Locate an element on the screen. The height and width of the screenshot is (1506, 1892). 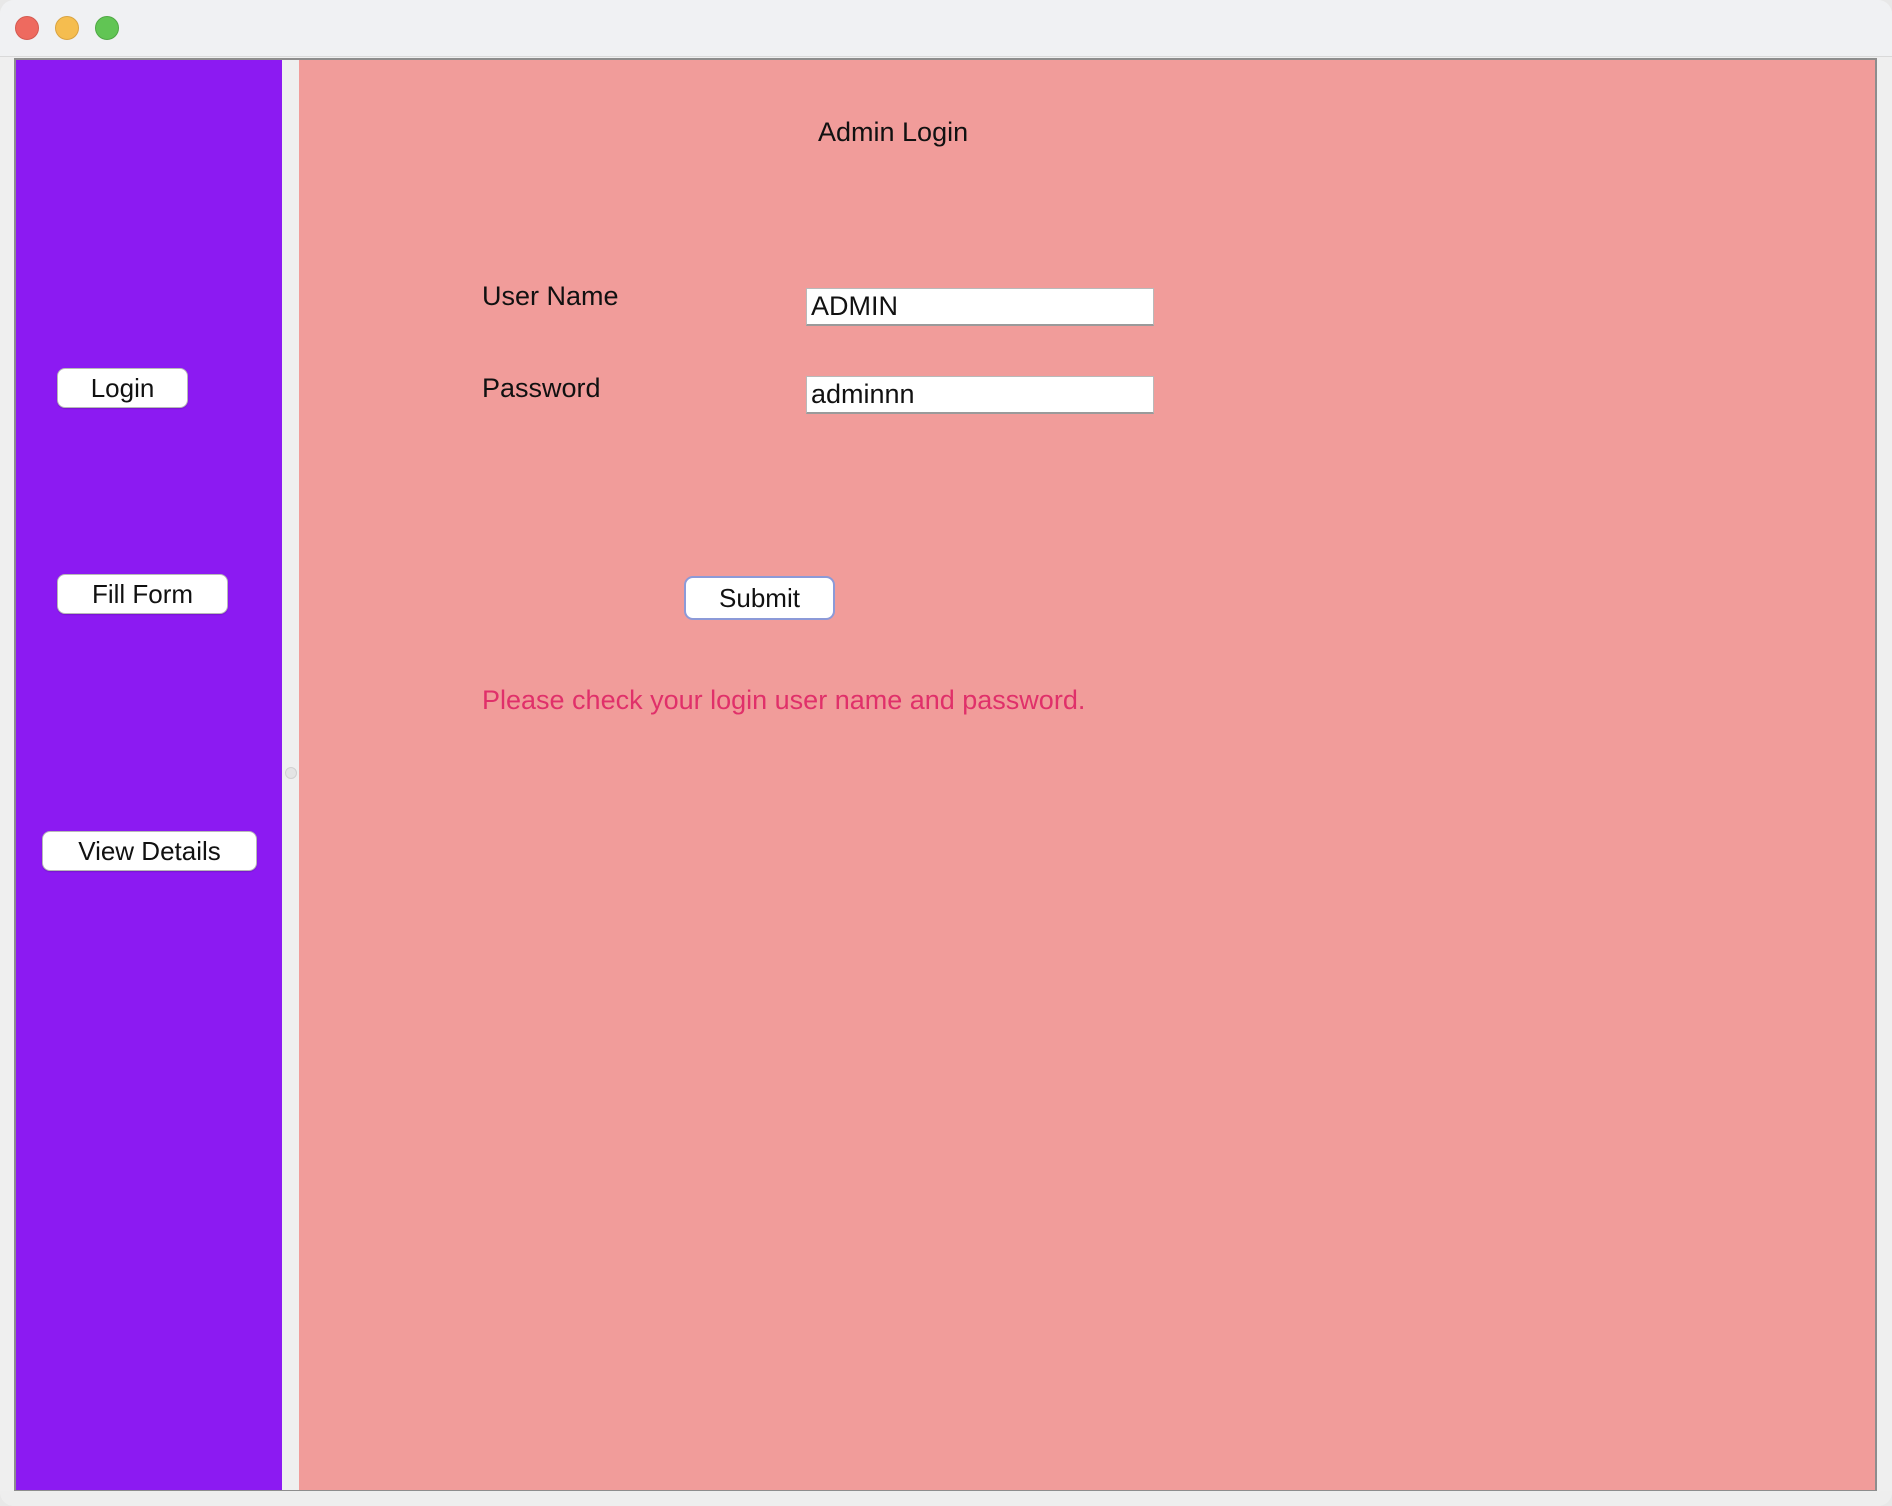
title-bar is located at coordinates (946, 28).